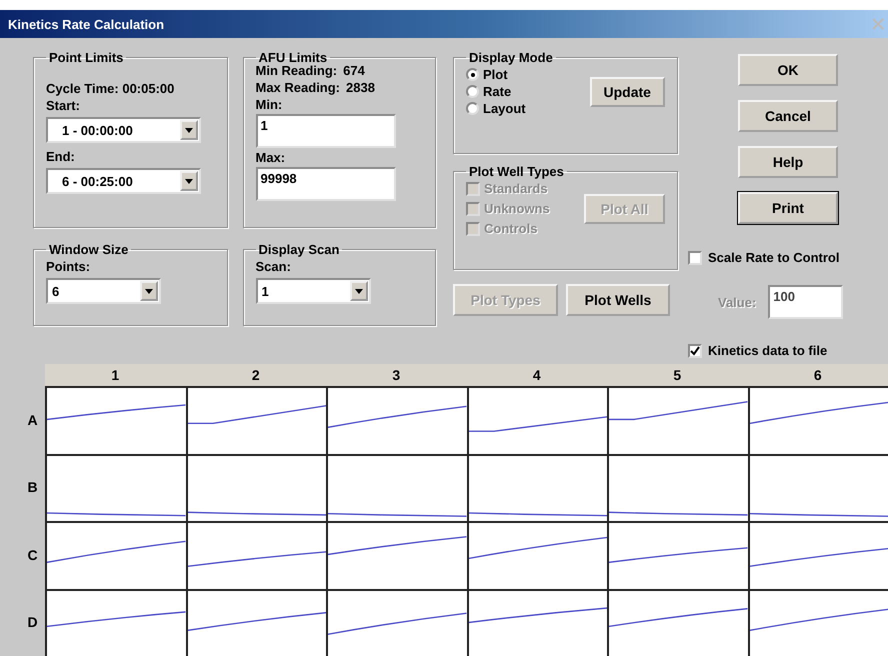 The width and height of the screenshot is (888, 656). What do you see at coordinates (103, 291) in the screenshot?
I see `points-dropdown: 6` at bounding box center [103, 291].